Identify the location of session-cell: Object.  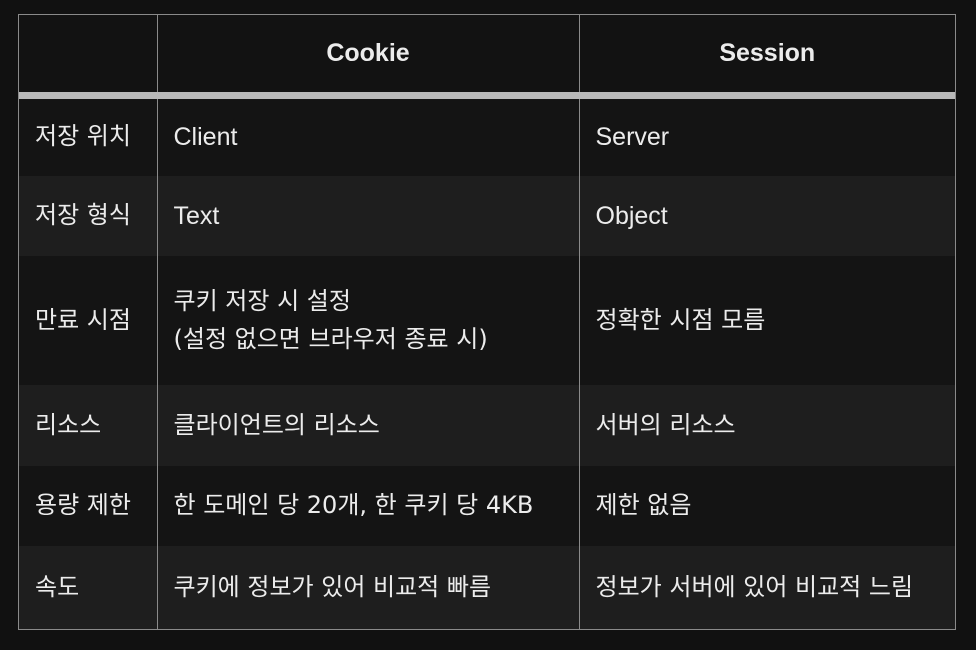
(766, 216).